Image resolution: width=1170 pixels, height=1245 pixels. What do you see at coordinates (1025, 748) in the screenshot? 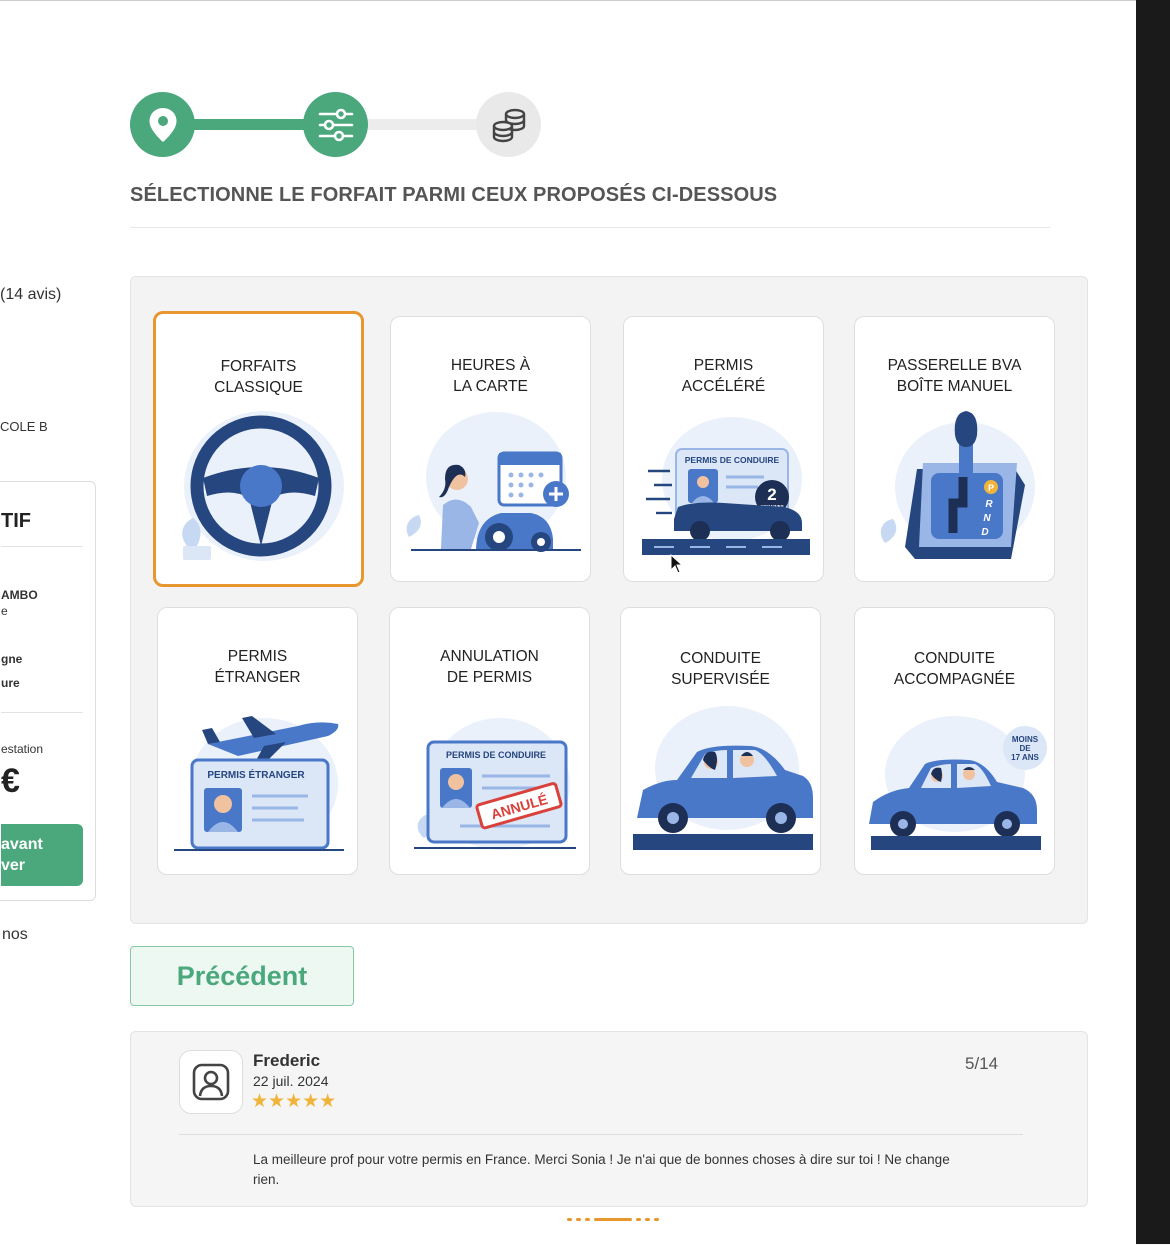
I see `age-bubble-line2: DE` at bounding box center [1025, 748].